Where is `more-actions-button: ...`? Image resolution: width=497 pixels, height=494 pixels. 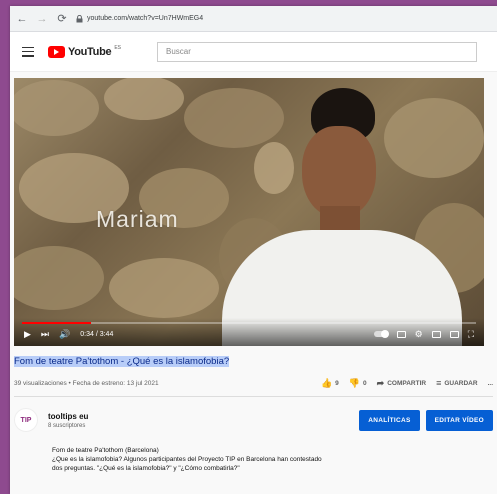 more-actions-button: ... is located at coordinates (490, 383).